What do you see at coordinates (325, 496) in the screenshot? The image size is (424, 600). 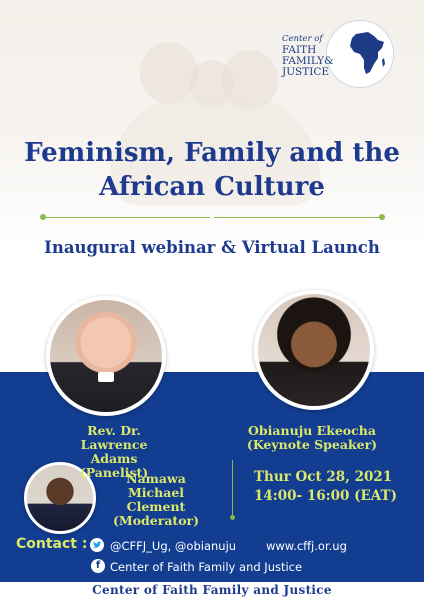 I see `event-time: 14:00- 16:00 (EAT)` at bounding box center [325, 496].